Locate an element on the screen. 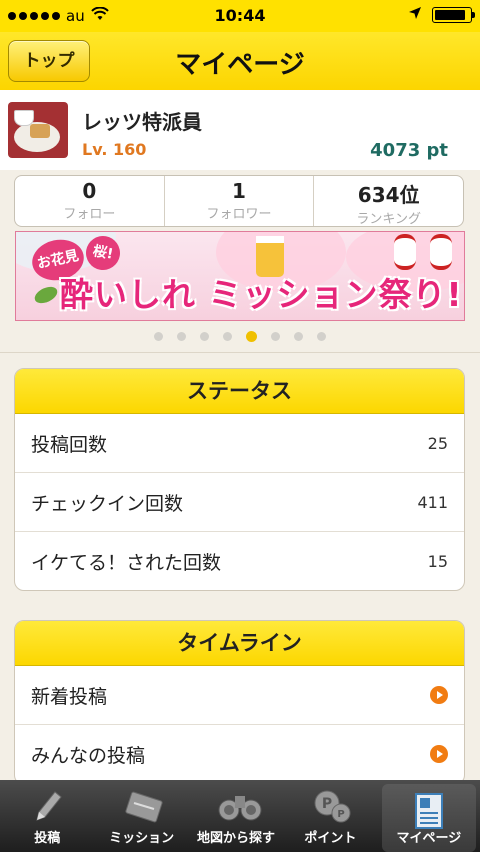 The height and width of the screenshot is (852, 480). status-row: 投稿回数 25 is located at coordinates (239, 443).